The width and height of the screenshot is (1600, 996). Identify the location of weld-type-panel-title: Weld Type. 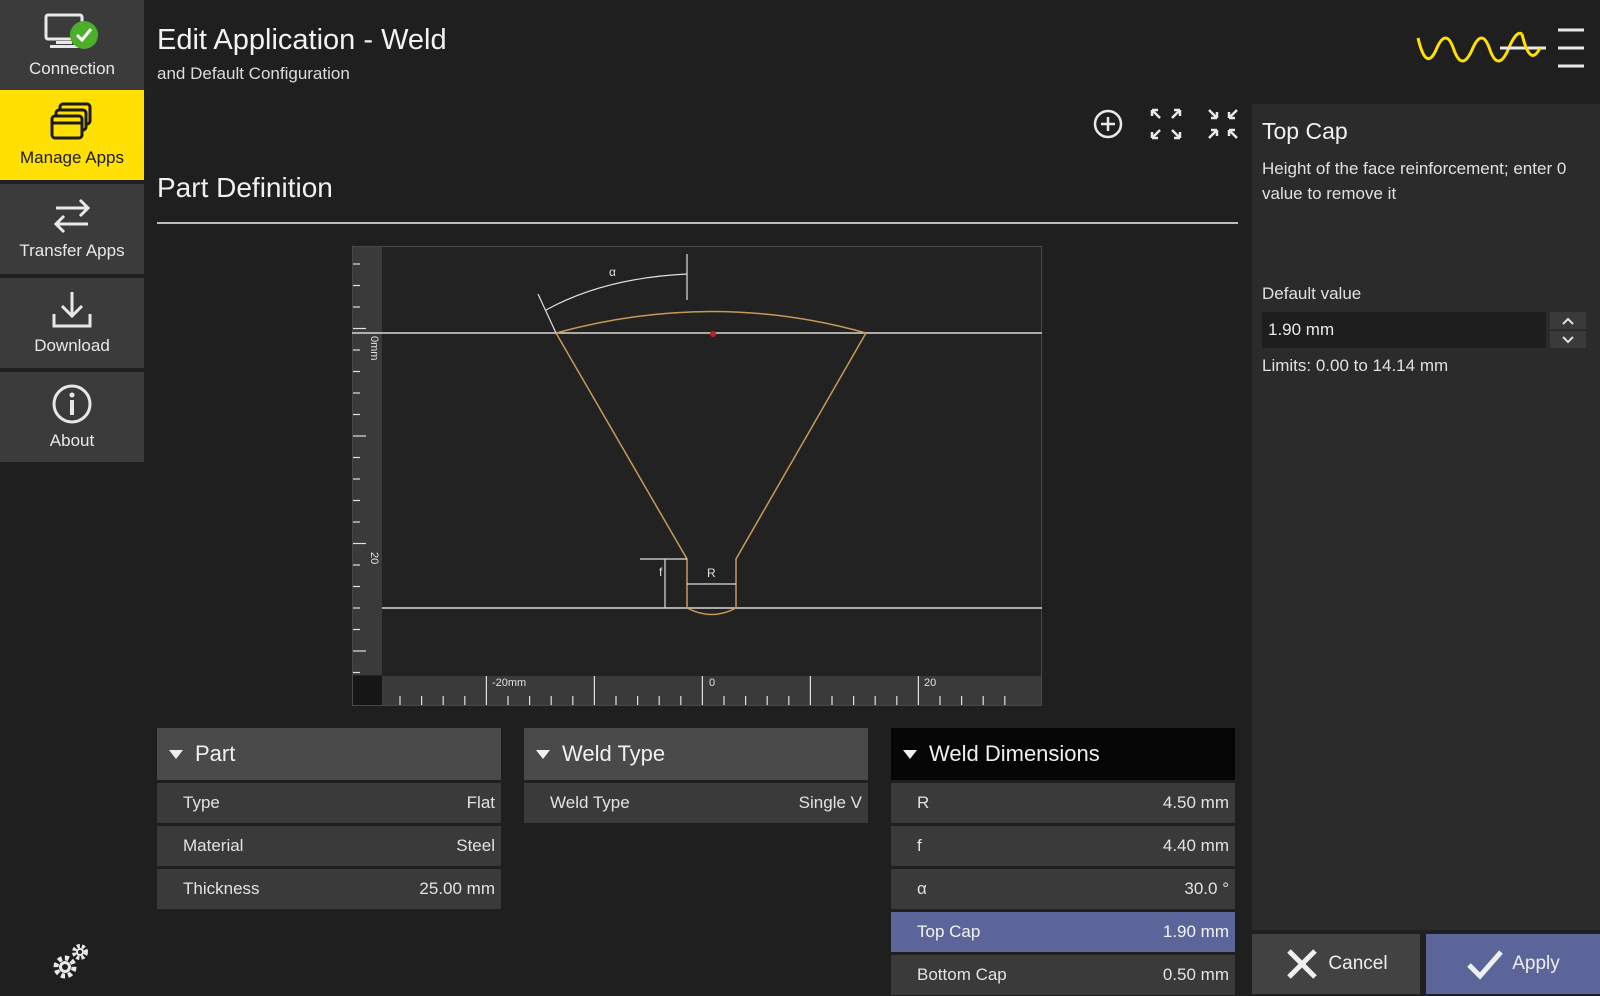
(614, 753).